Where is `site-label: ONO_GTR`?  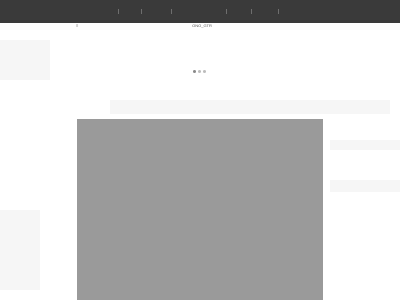
site-label: ONO_GTR is located at coordinates (202, 25).